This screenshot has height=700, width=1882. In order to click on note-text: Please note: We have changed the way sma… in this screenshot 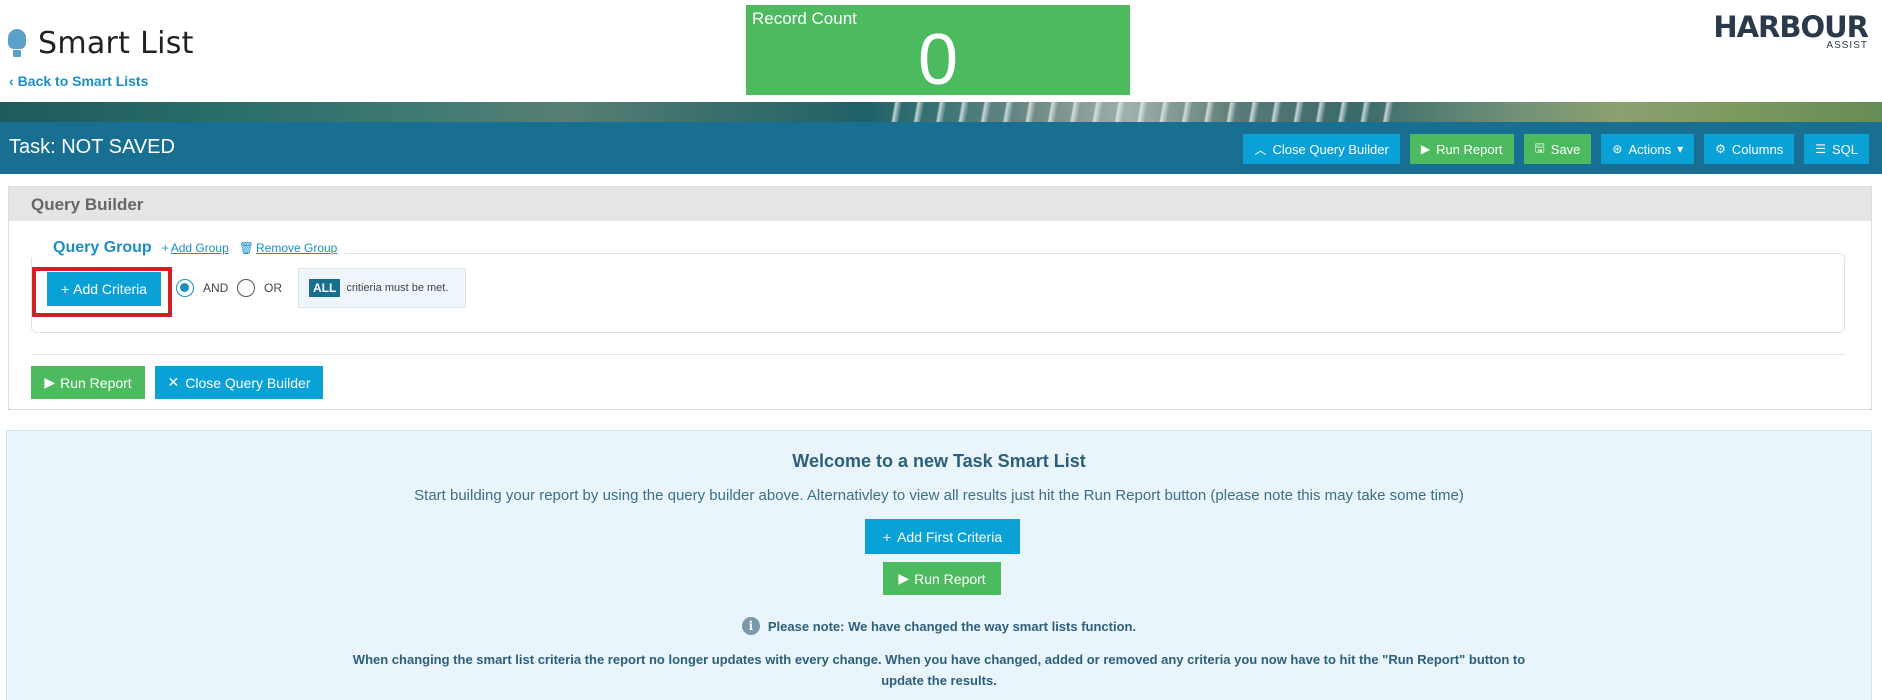, I will do `click(952, 626)`.